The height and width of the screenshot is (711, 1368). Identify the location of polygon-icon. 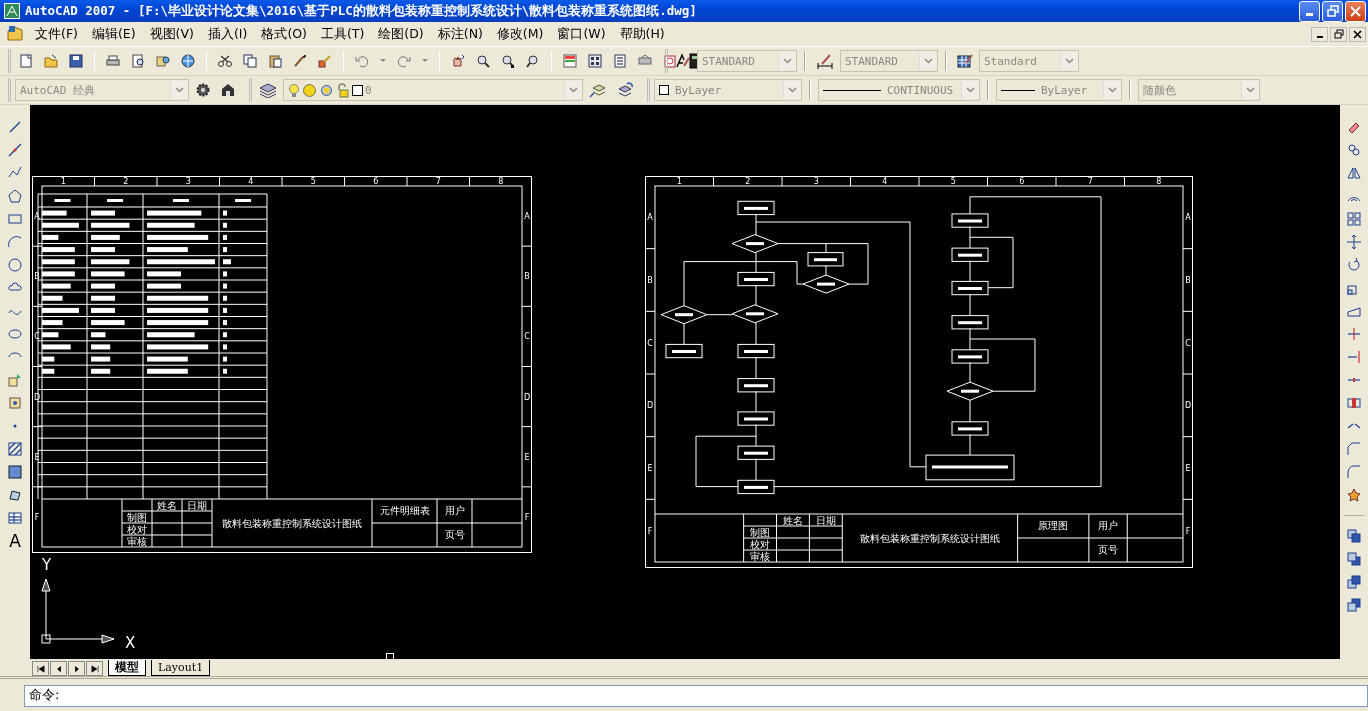
(15, 196).